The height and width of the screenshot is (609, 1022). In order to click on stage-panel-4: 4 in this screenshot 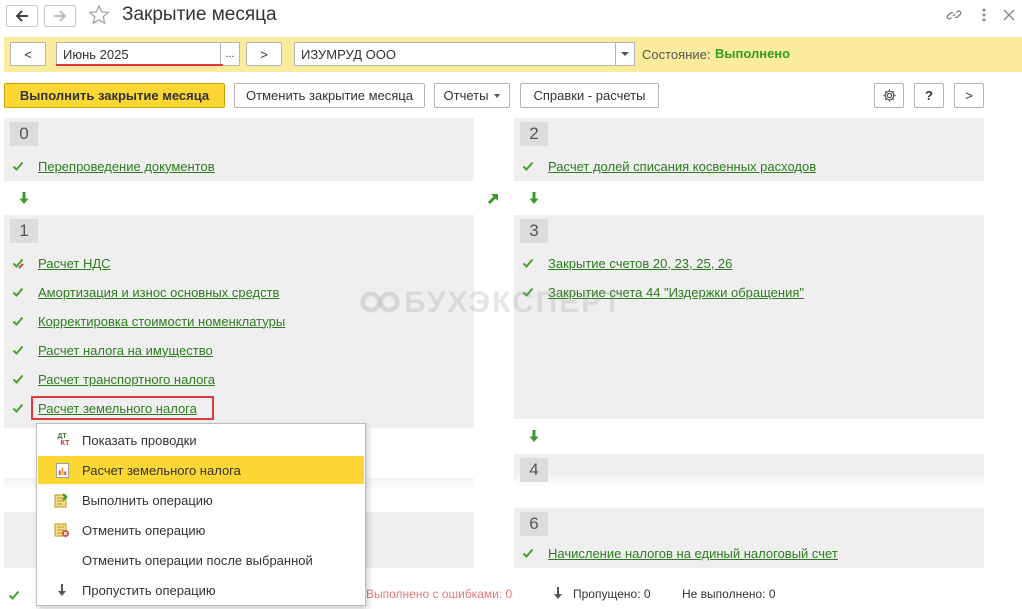, I will do `click(749, 470)`.